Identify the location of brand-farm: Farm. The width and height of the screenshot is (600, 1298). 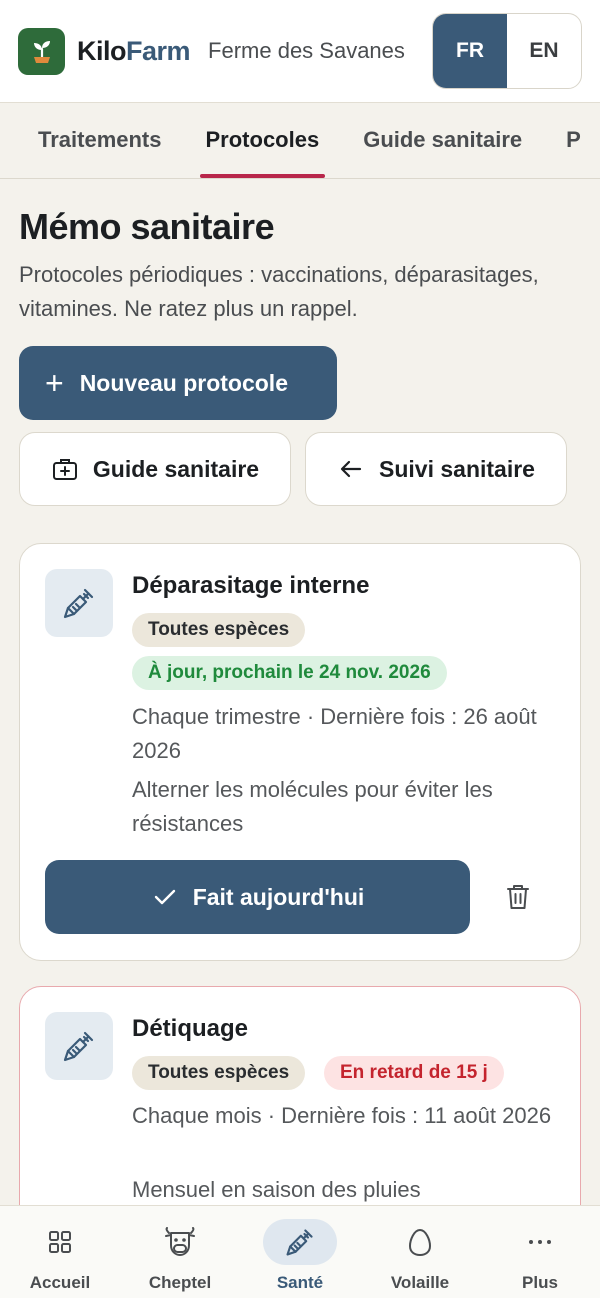
(158, 50).